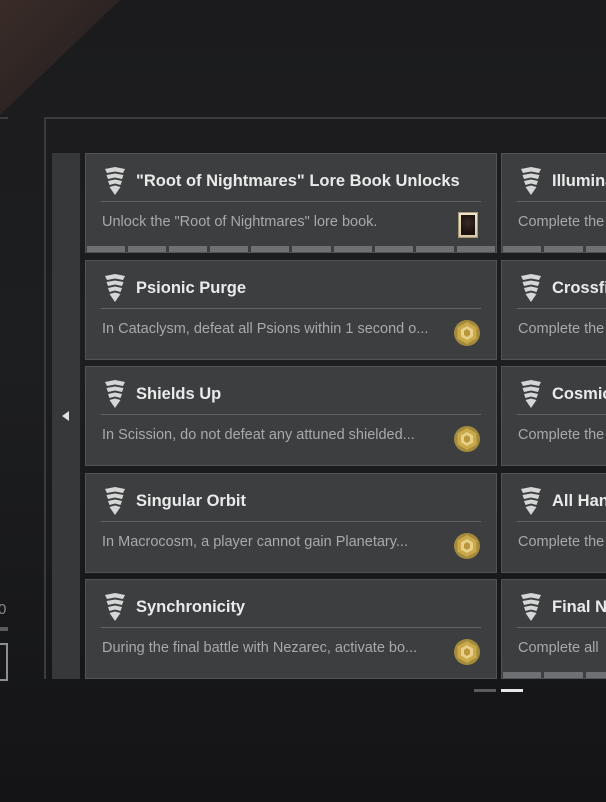 This screenshot has width=606, height=802. Describe the element at coordinates (579, 607) in the screenshot. I see `triumph-title: Final Ni` at that location.